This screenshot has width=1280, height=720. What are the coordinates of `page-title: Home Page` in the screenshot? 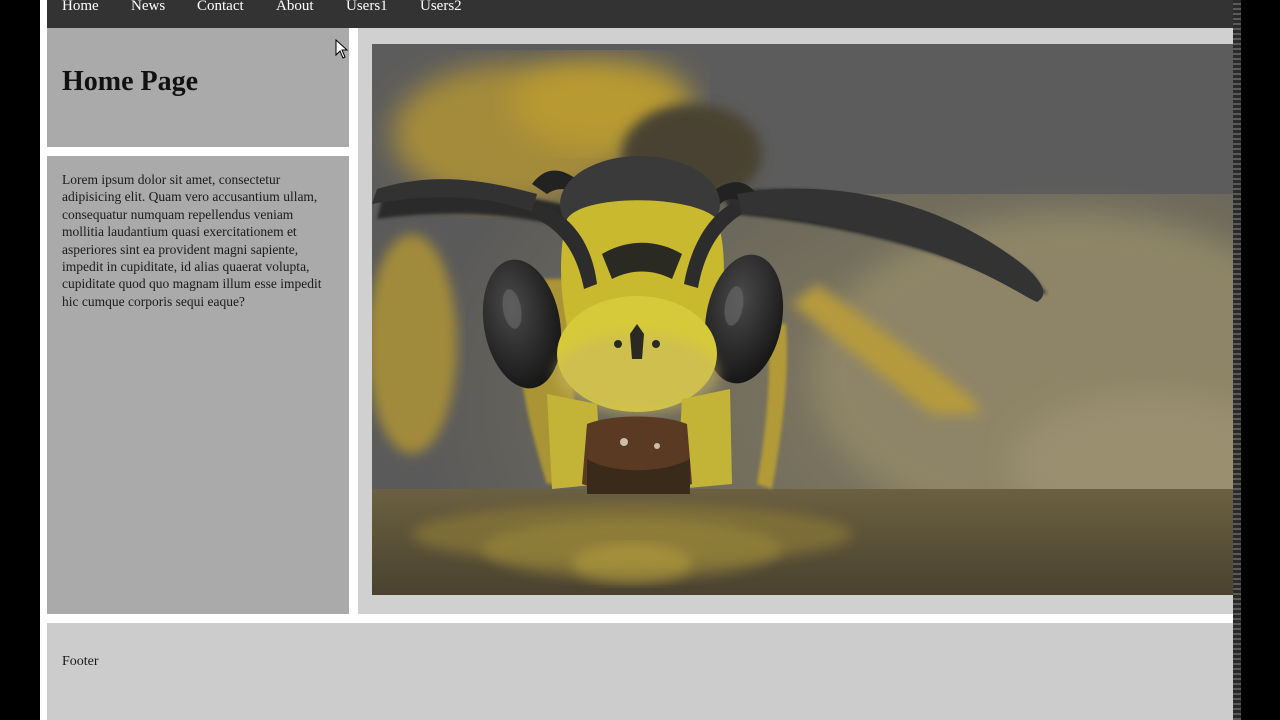 It's located at (130, 81).